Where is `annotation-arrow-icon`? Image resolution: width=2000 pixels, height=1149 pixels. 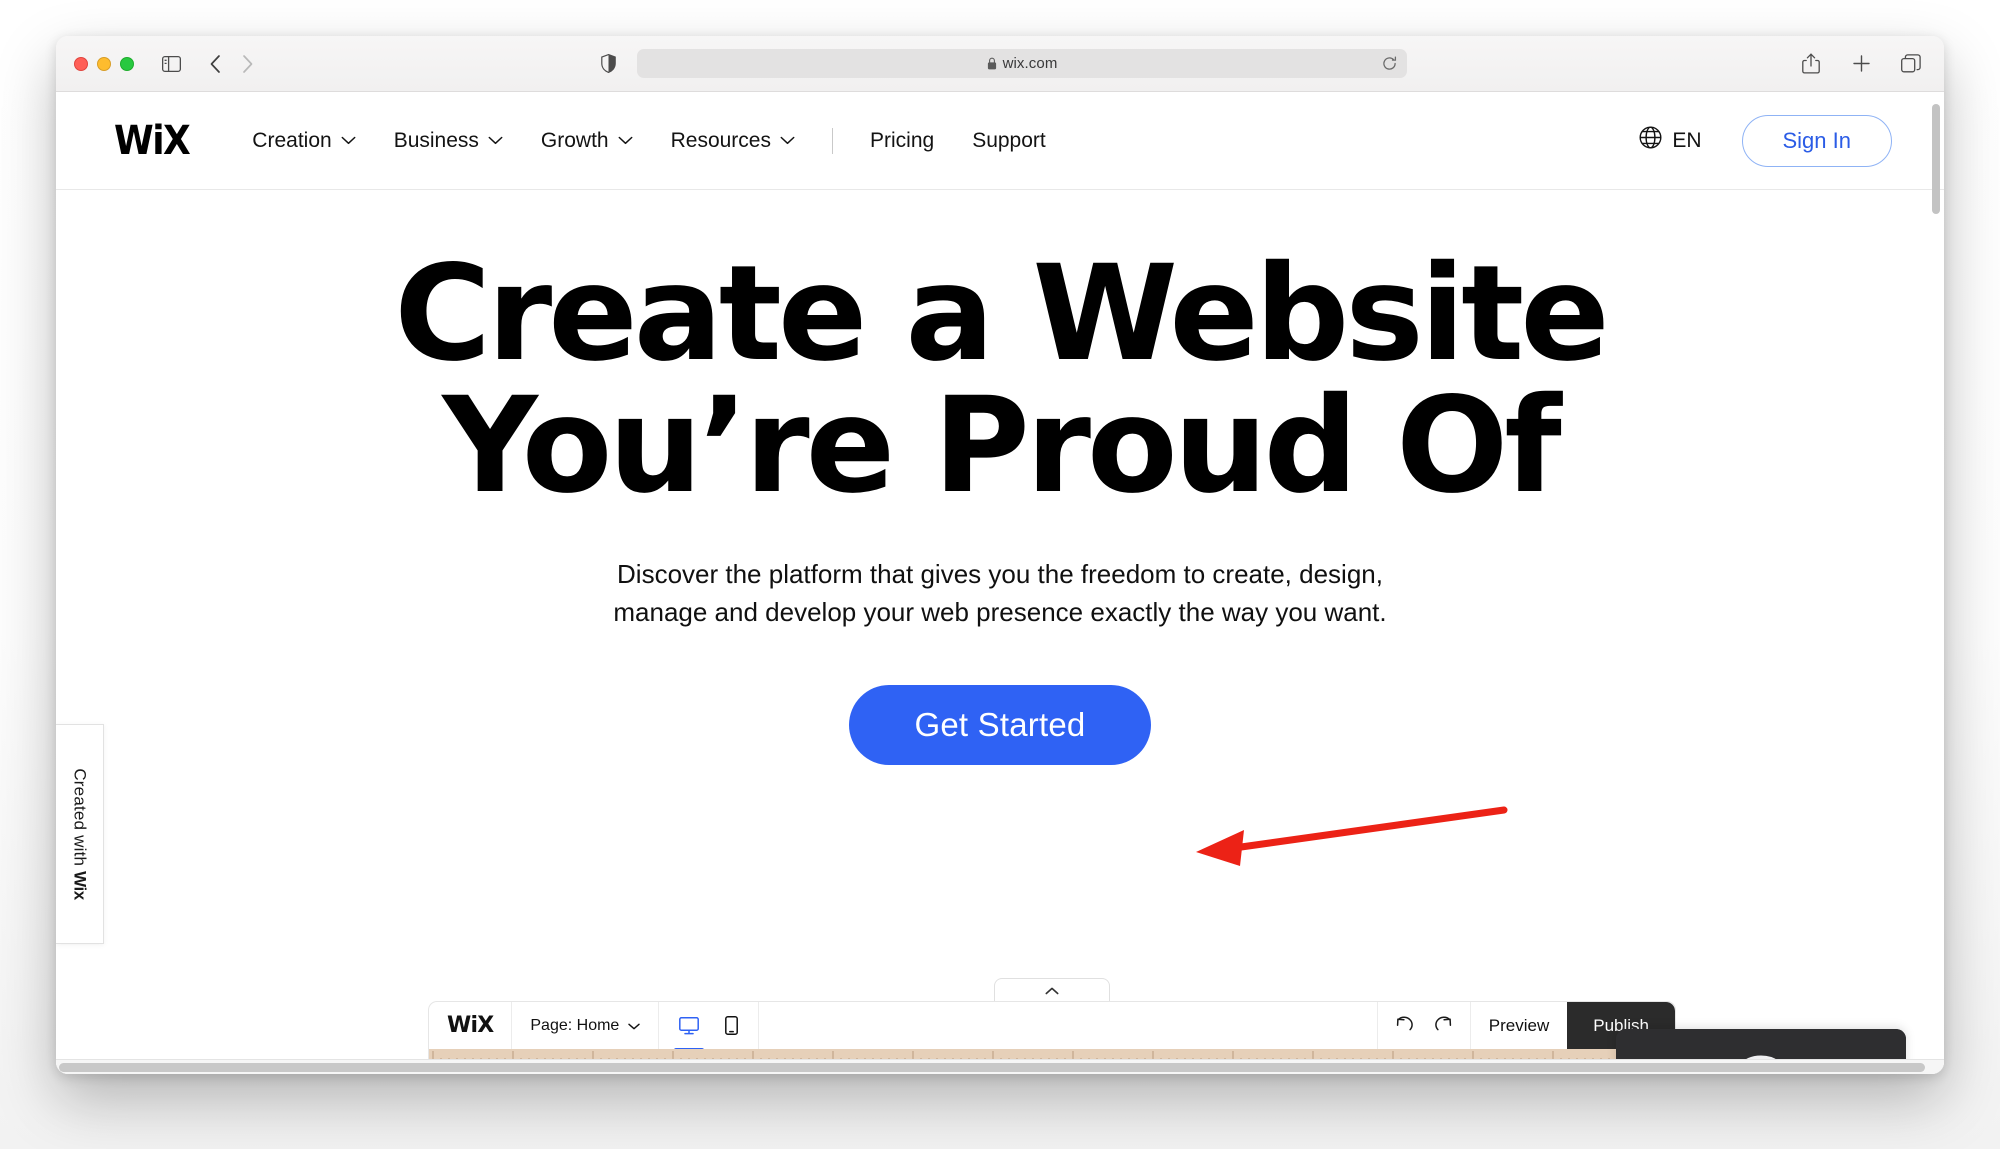
annotation-arrow-icon is located at coordinates (1352, 836).